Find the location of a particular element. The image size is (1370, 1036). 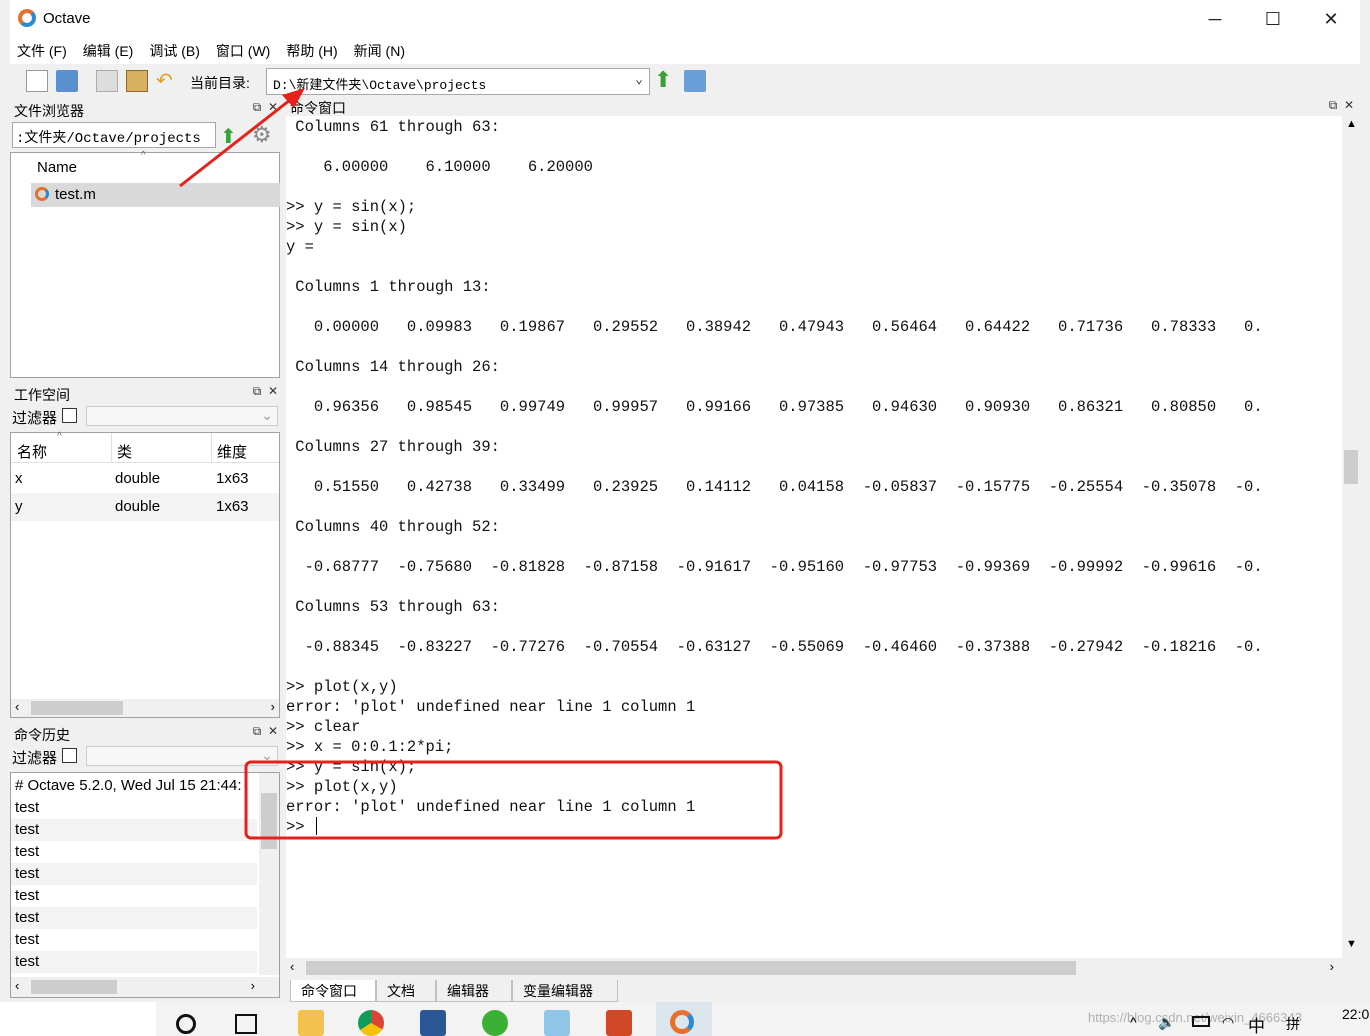

octave-task-button is located at coordinates (684, 1019).